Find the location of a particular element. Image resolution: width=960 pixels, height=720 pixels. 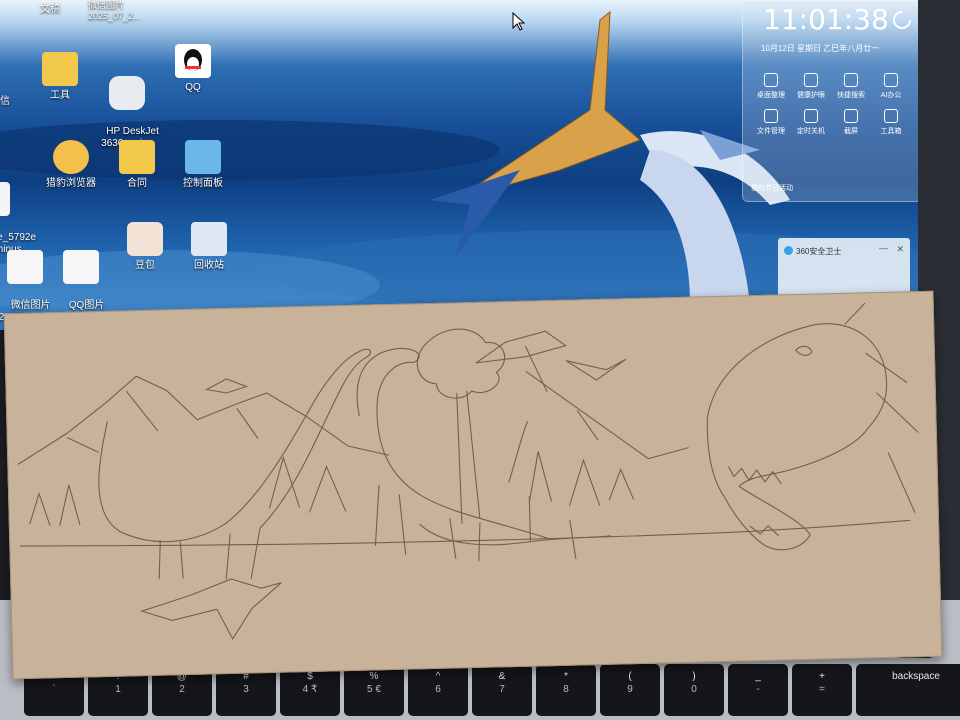

key-label: ( is located at coordinates (630, 676).